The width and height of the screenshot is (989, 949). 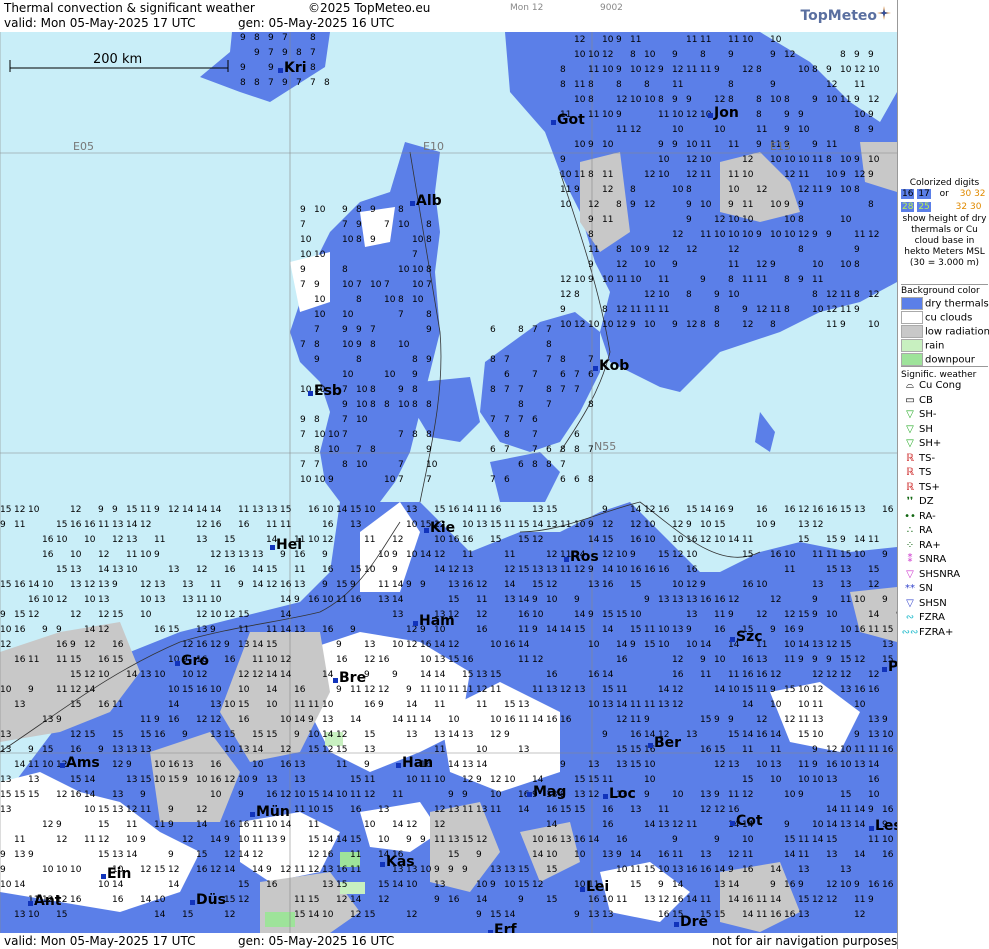 I want to click on city-got: Got, so click(x=568, y=120).